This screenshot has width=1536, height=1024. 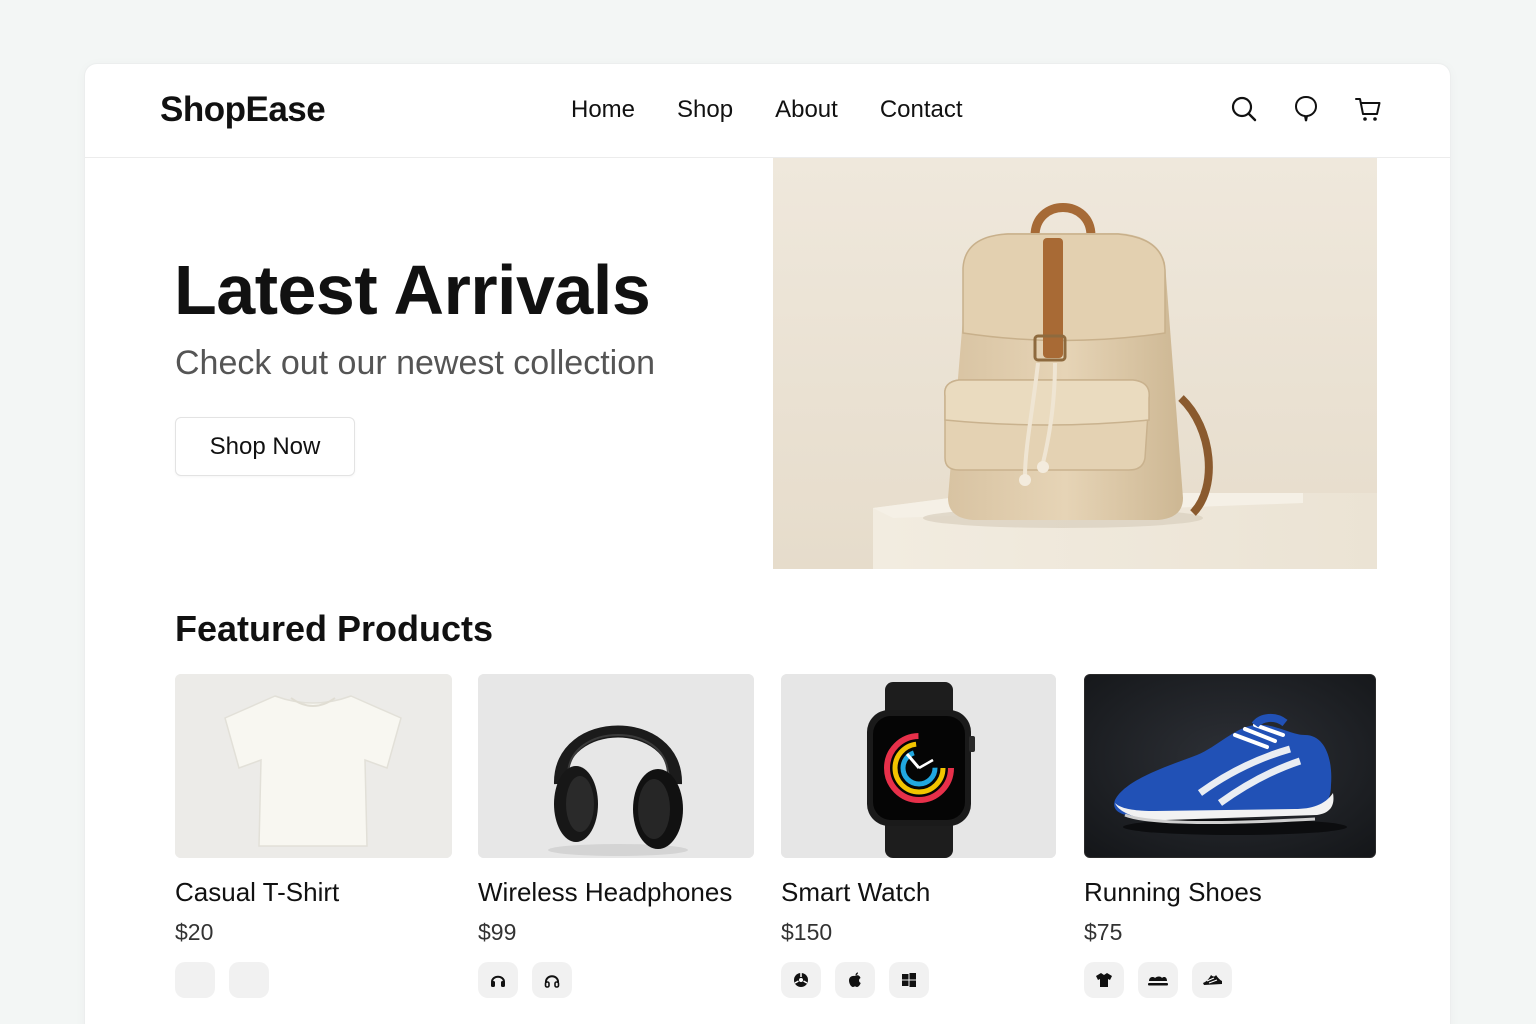 I want to click on product-price: $99, so click(x=497, y=932).